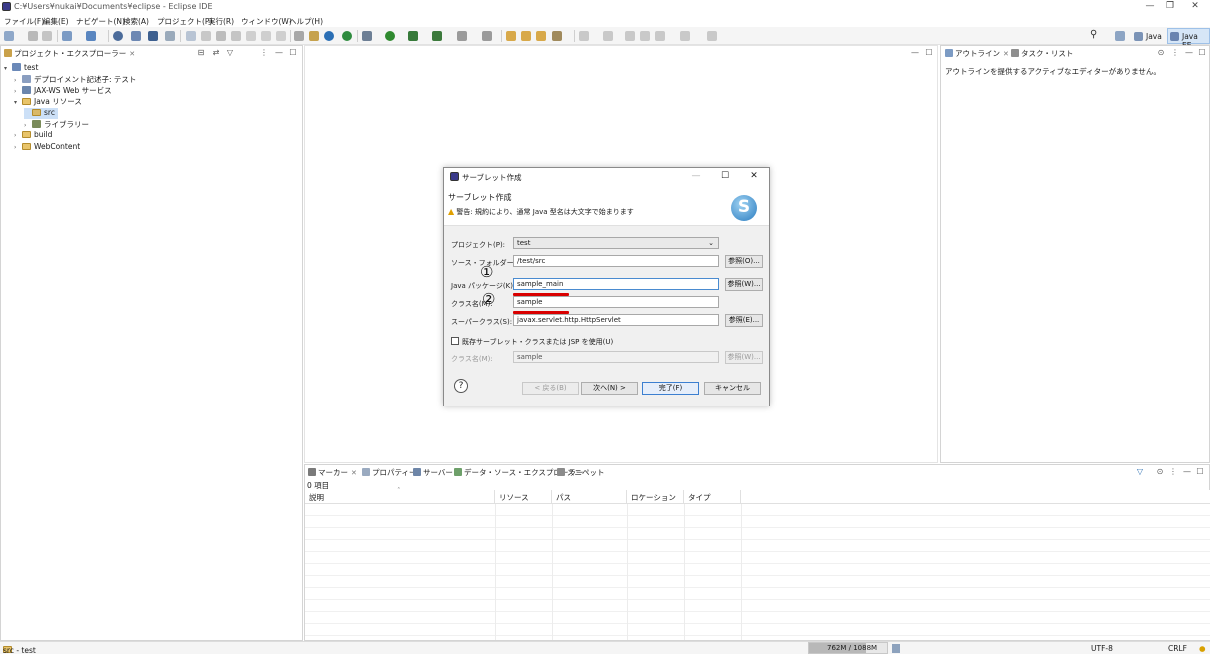 The height and width of the screenshot is (654, 1210). I want to click on debug-icon, so click(367, 36).